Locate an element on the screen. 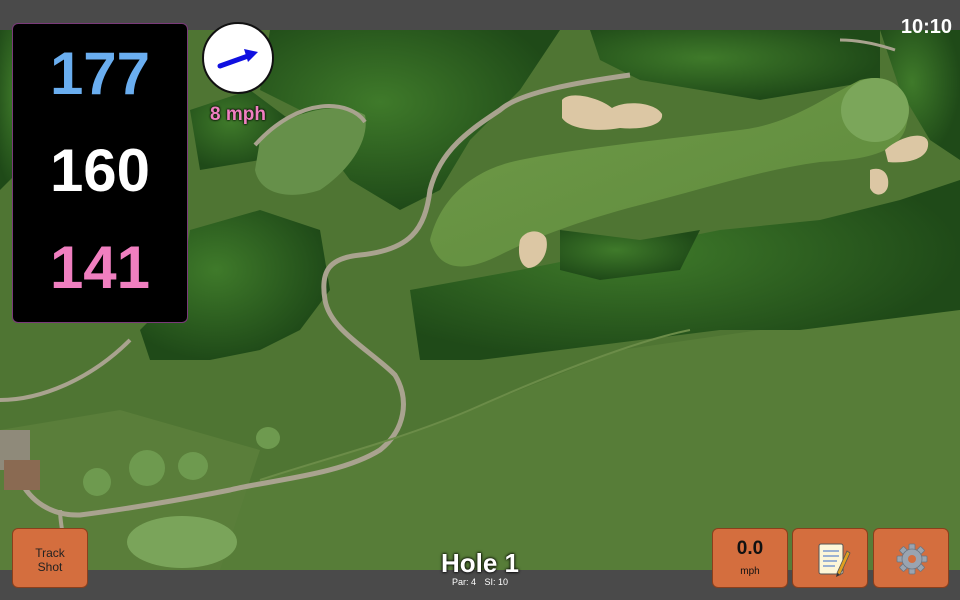 The height and width of the screenshot is (600, 960). front-distance: 141 is located at coordinates (100, 267).